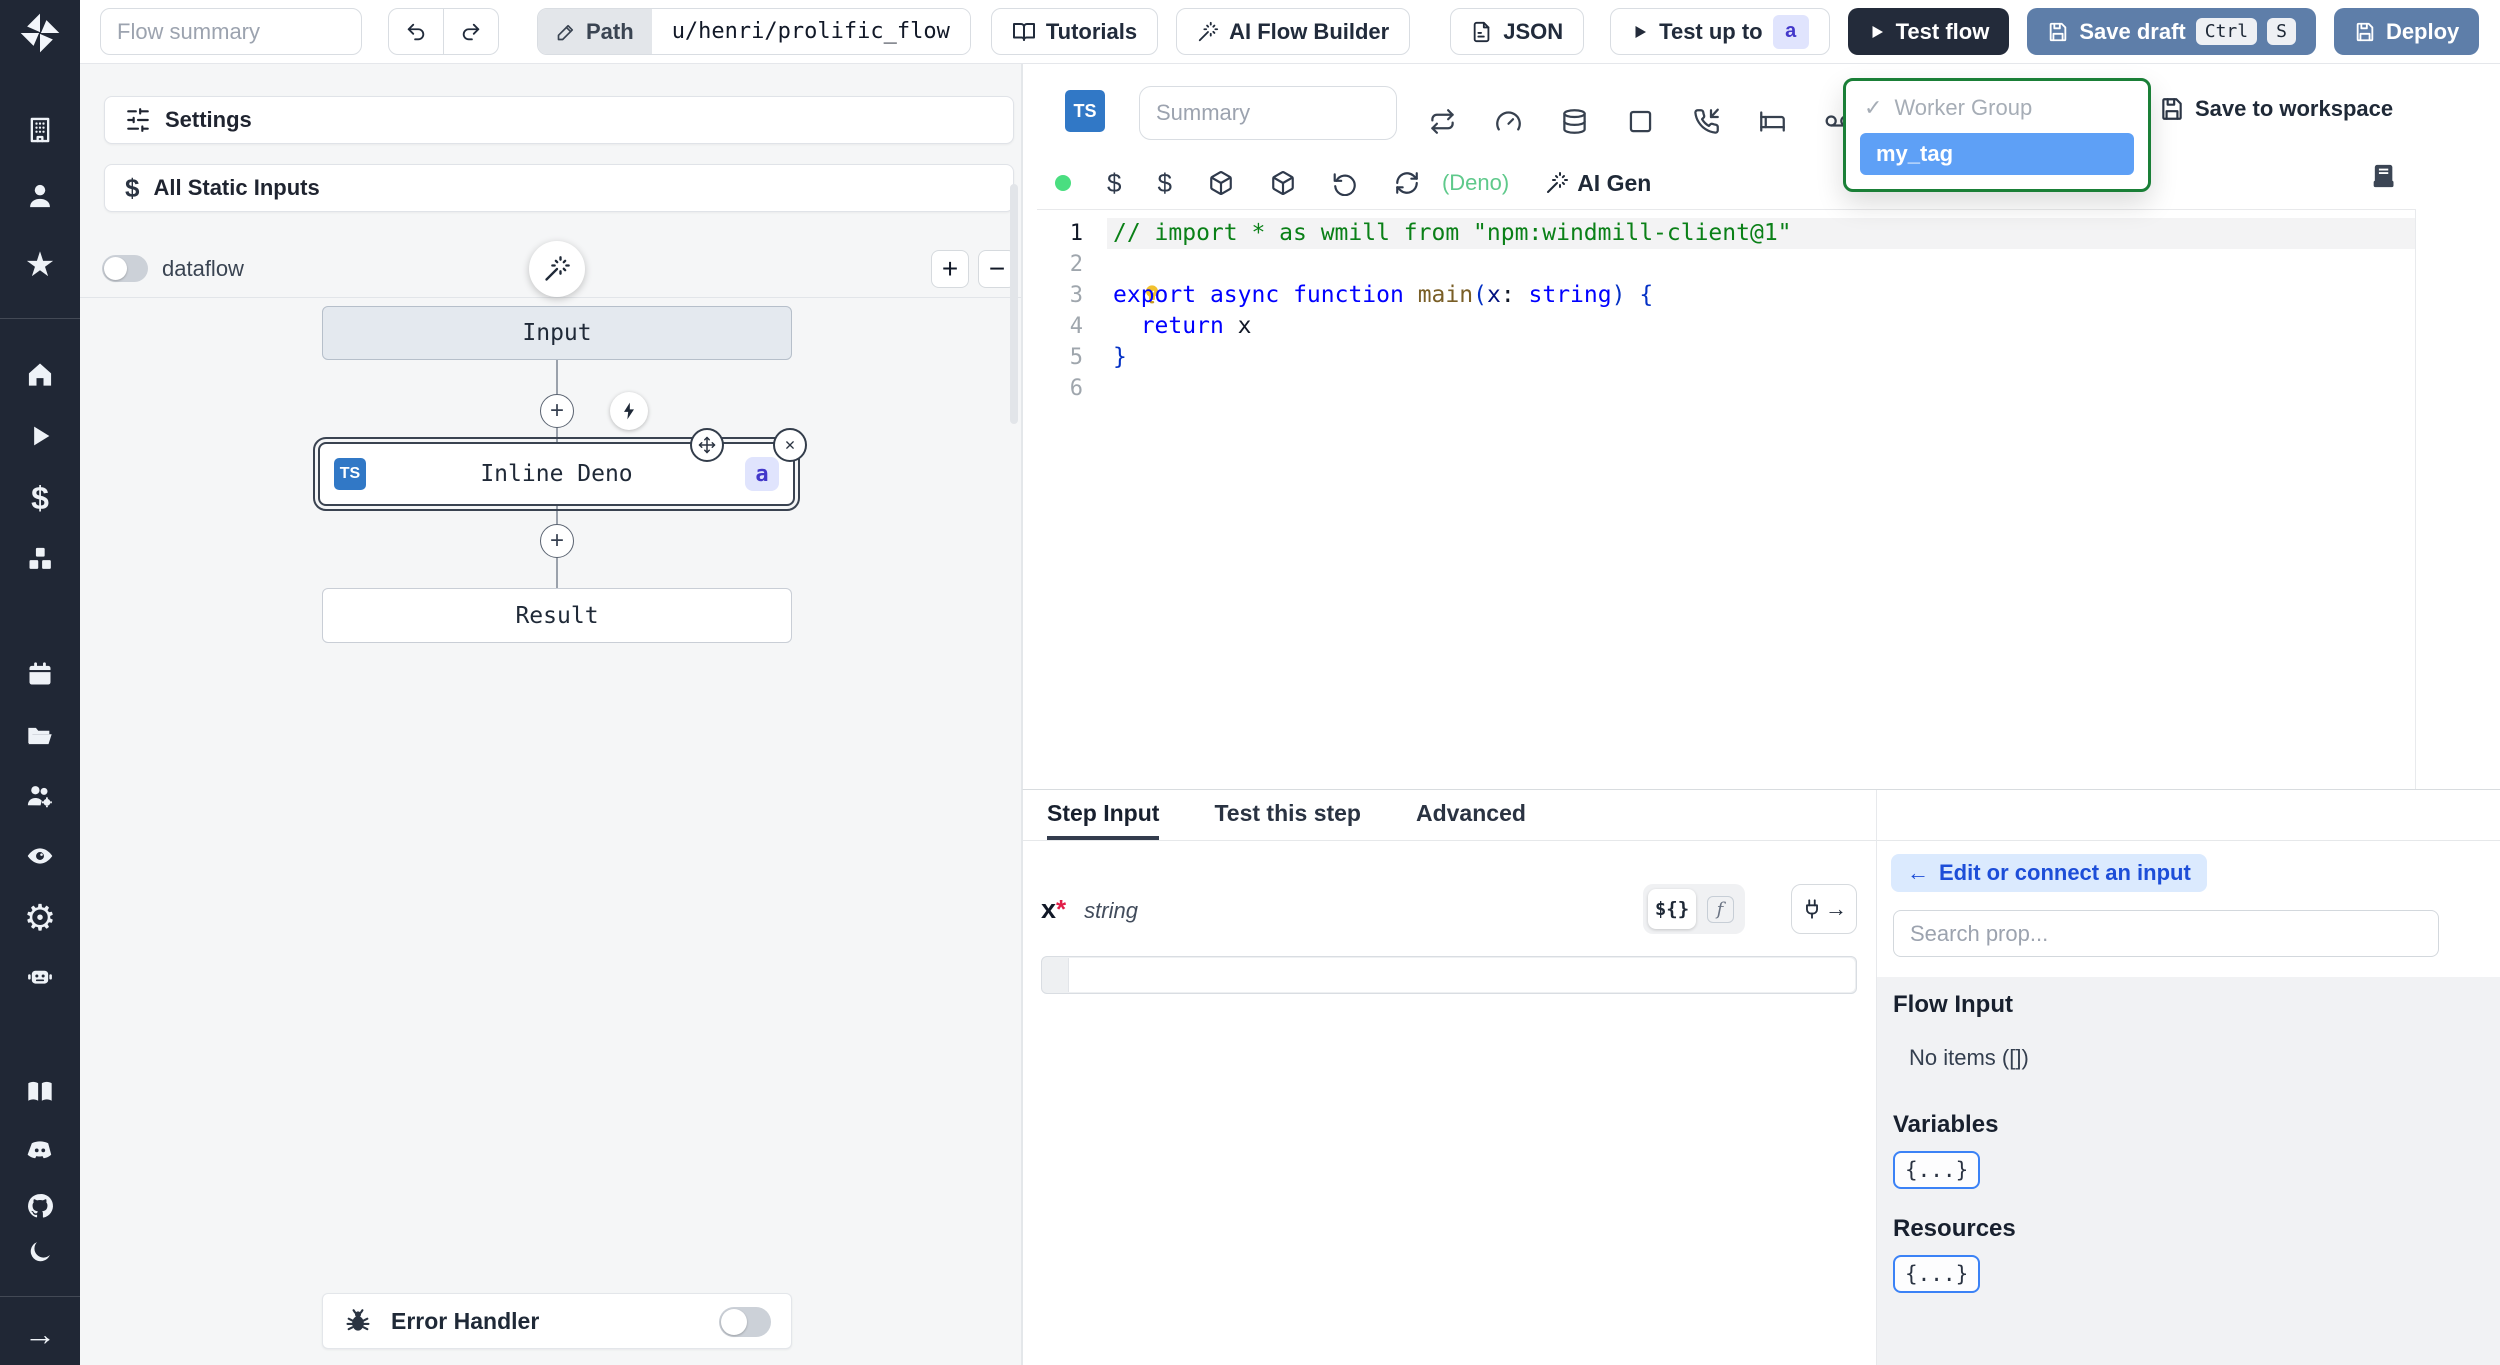 The height and width of the screenshot is (1365, 2500). I want to click on error-handler-label: Error Handler, so click(465, 1320).